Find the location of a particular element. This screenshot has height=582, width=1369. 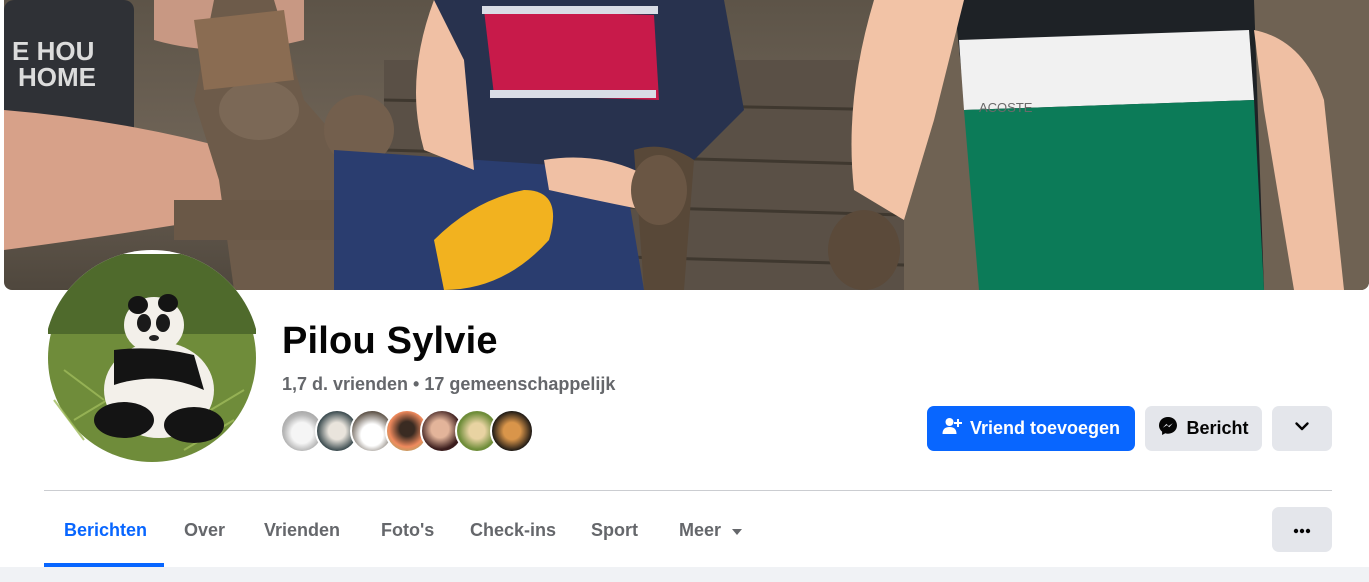

message-label: Bericht is located at coordinates (1217, 428).